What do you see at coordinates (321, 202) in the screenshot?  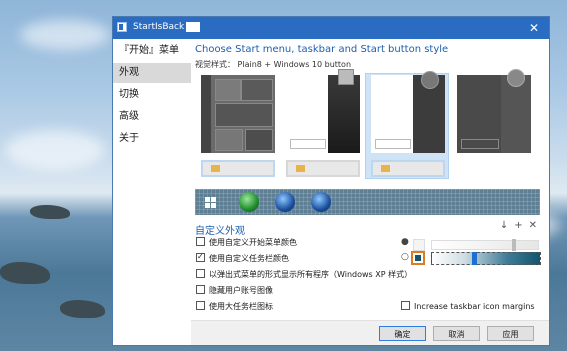 I see `windows7-orb-alt-icon` at bounding box center [321, 202].